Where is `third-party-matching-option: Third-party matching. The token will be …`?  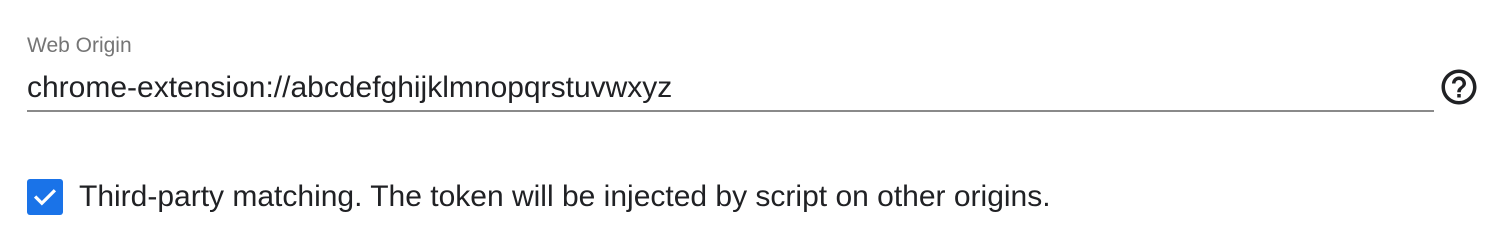 third-party-matching-option: Third-party matching. The token will be … is located at coordinates (539, 197).